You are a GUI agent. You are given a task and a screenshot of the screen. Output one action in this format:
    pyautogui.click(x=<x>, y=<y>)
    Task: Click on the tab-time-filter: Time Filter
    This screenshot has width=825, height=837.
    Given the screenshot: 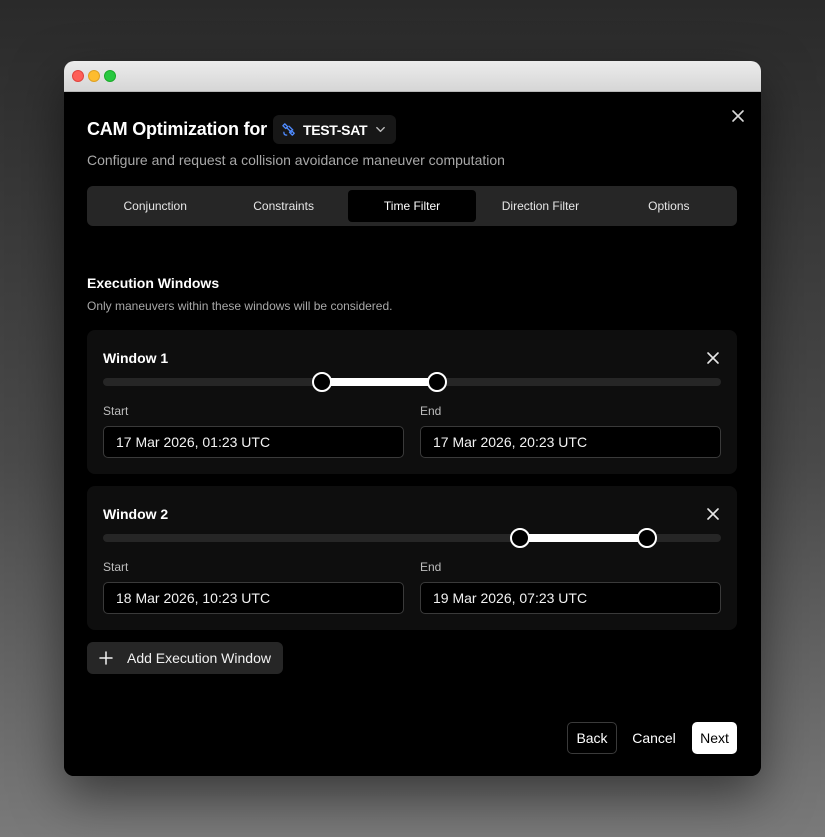 What is the action you would take?
    pyautogui.click(x=412, y=206)
    